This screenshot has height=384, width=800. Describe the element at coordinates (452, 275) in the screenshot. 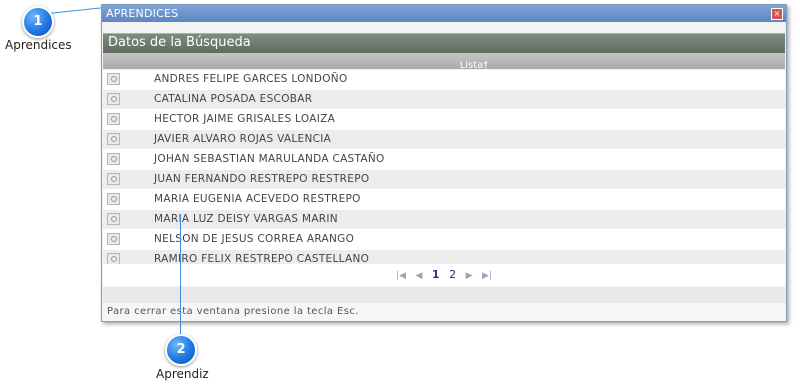

I see `page-2-link: 2` at that location.